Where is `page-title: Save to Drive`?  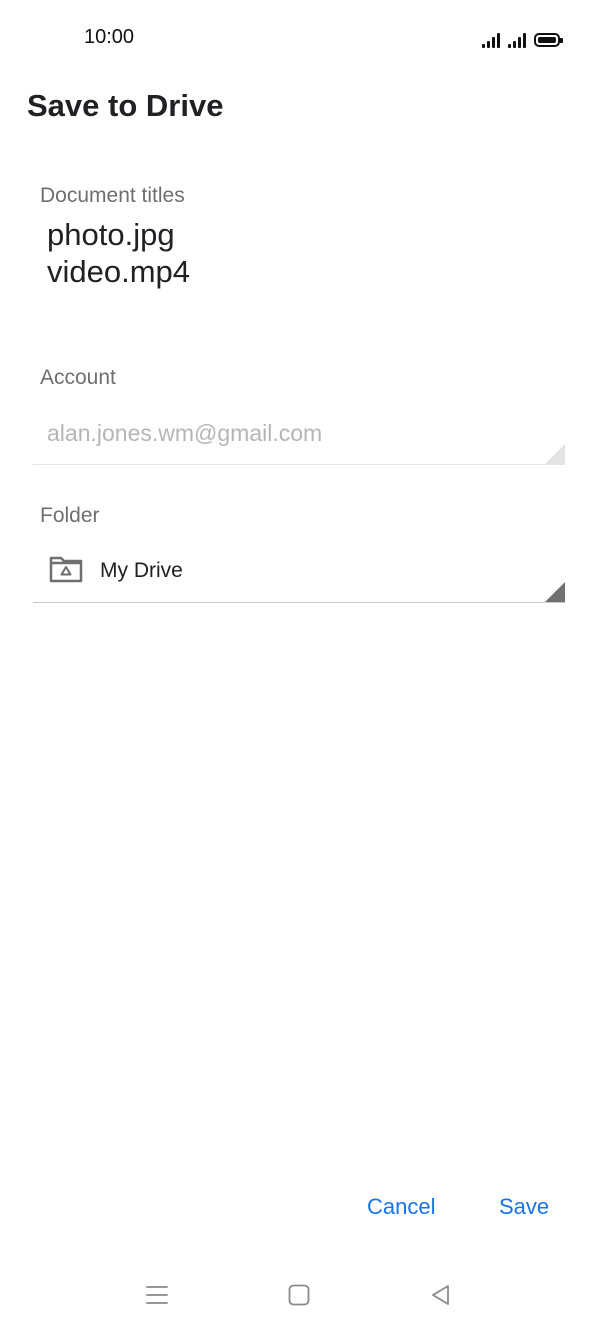
page-title: Save to Drive is located at coordinates (125, 105).